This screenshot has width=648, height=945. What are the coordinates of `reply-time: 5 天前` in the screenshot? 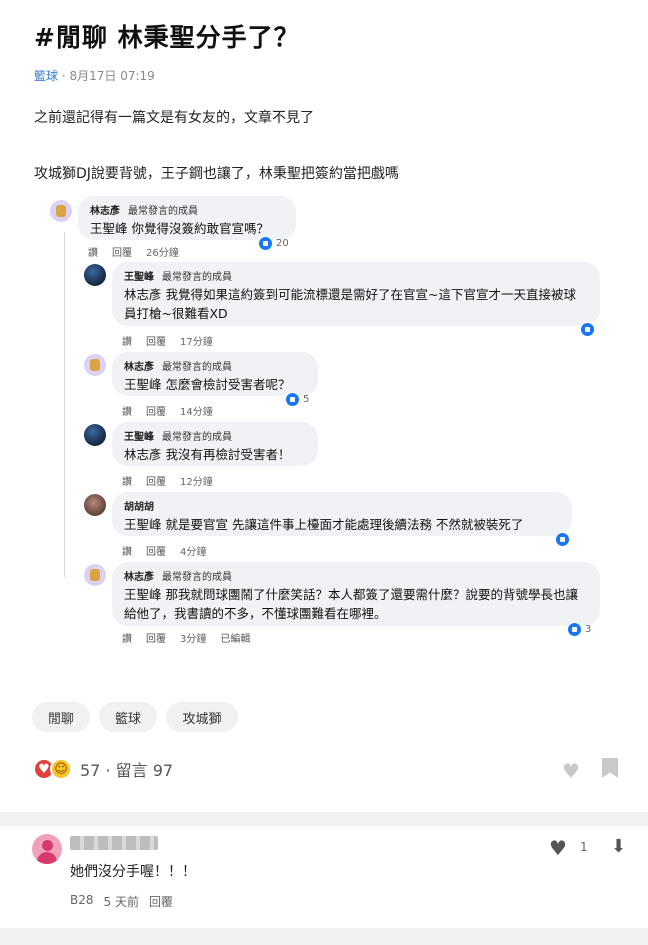 It's located at (121, 902).